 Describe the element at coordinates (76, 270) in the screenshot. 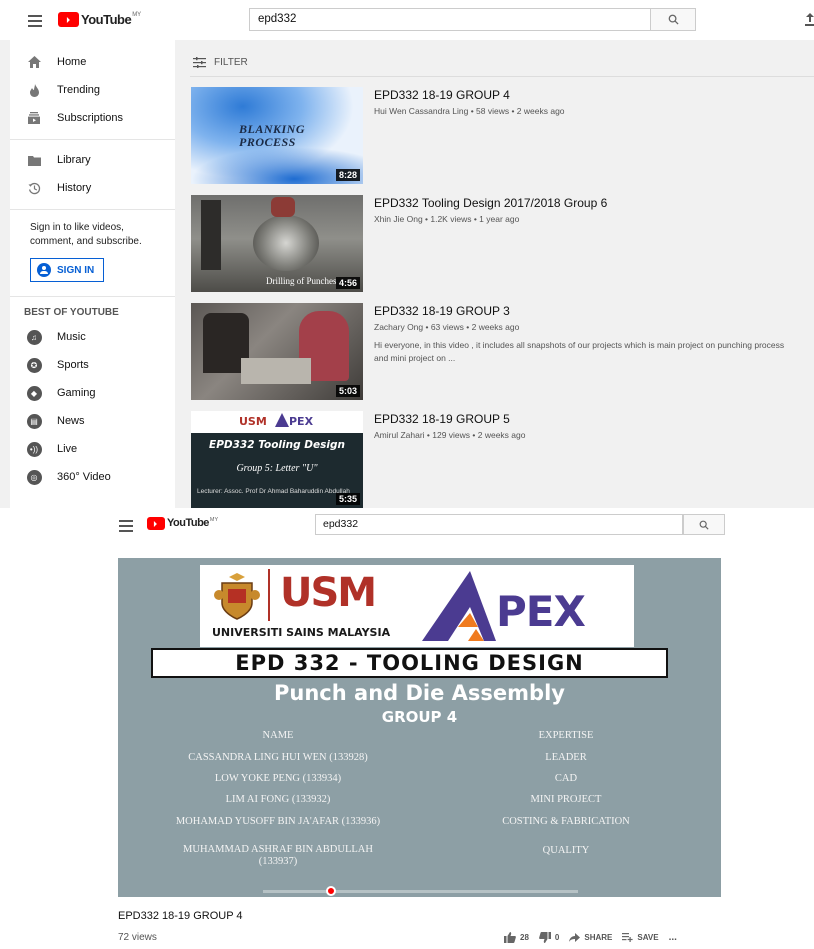

I see `signin-button-label: SIGN IN` at that location.